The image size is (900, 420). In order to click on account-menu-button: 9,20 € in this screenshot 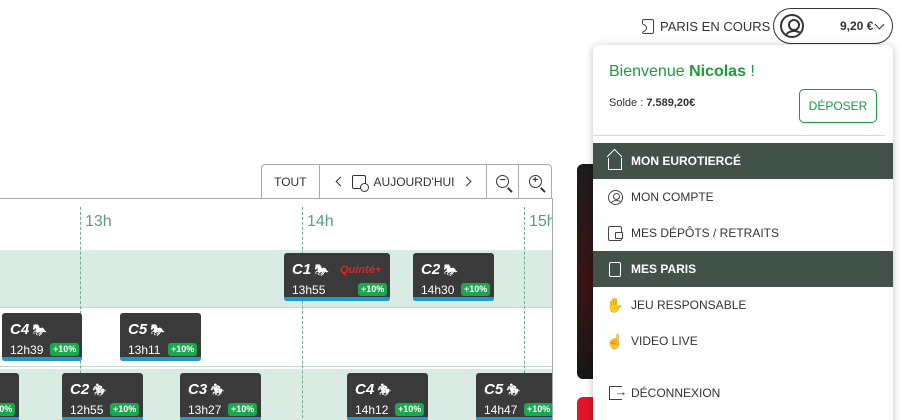, I will do `click(833, 26)`.